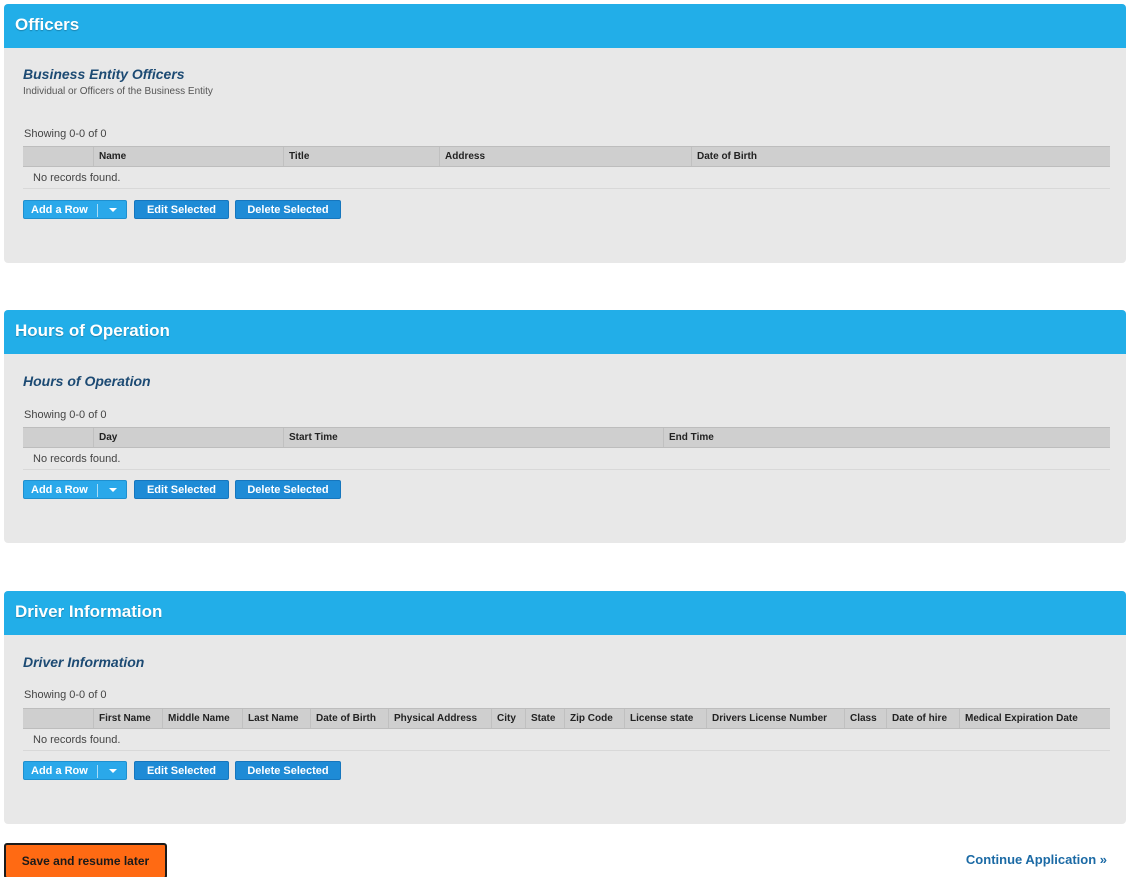  Describe the element at coordinates (361, 156) in the screenshot. I see `column-header: Title` at that location.